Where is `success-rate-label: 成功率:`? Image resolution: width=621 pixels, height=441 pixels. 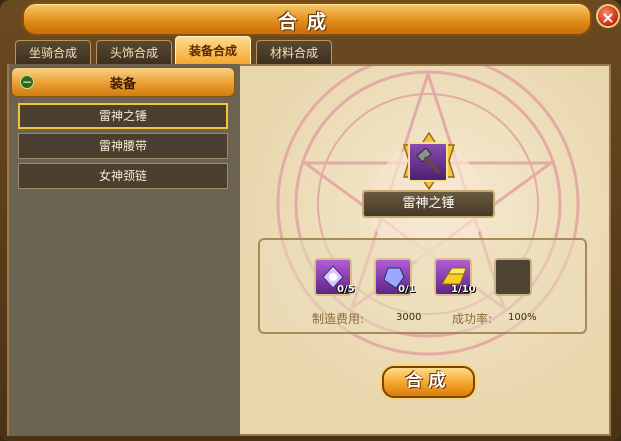 success-rate-label: 成功率: is located at coordinates (472, 319).